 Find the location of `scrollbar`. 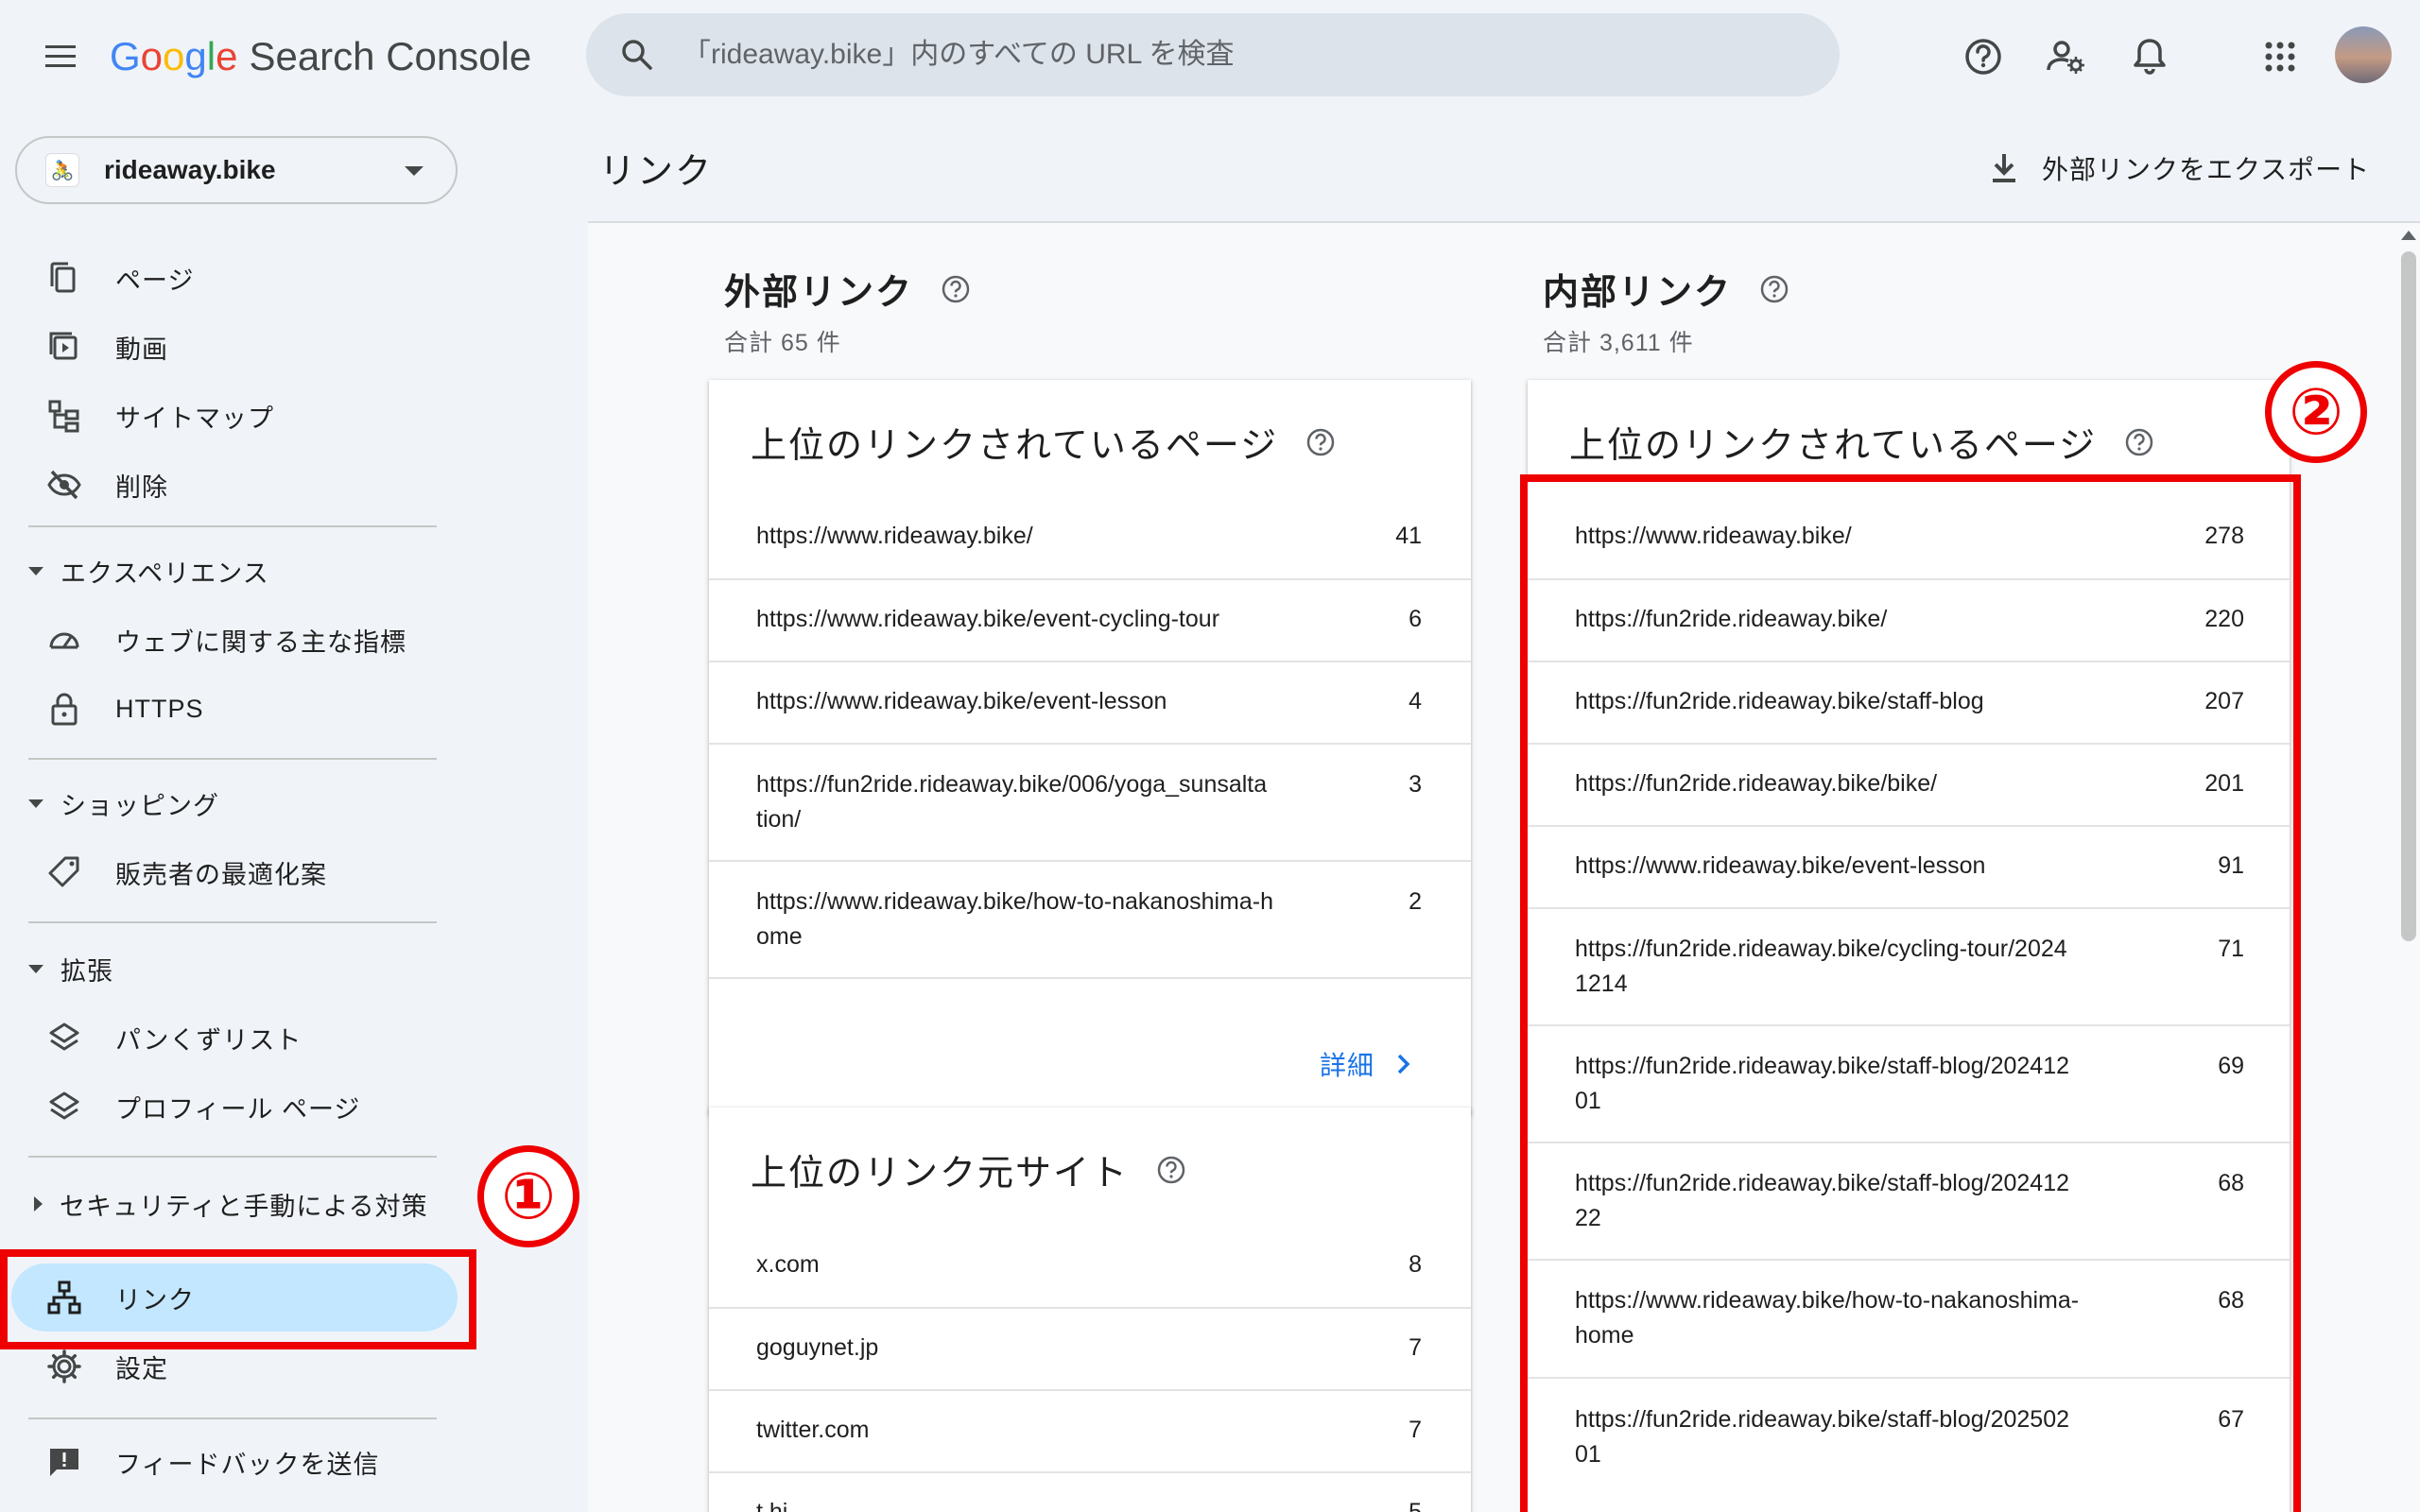

scrollbar is located at coordinates (2408, 867).